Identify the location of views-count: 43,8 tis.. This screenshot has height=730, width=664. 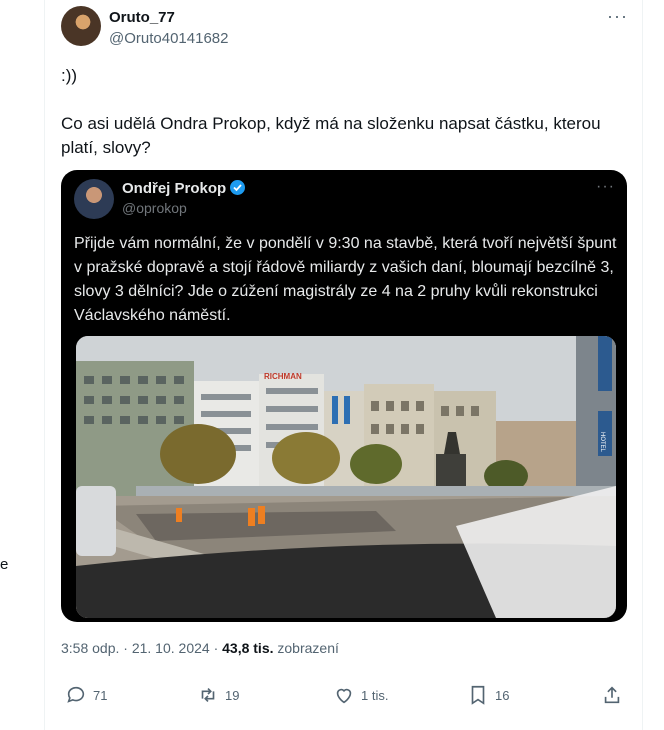
(248, 648).